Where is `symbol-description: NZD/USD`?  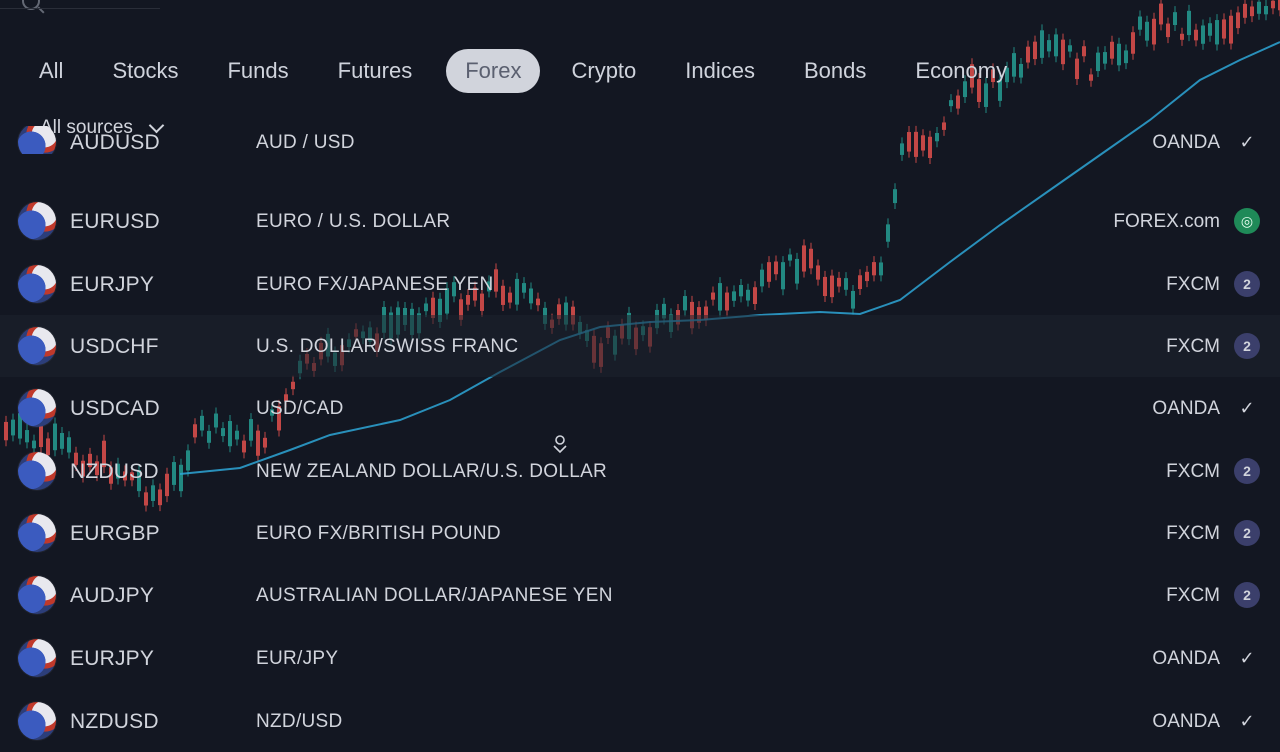
symbol-description: NZD/USD is located at coordinates (299, 721).